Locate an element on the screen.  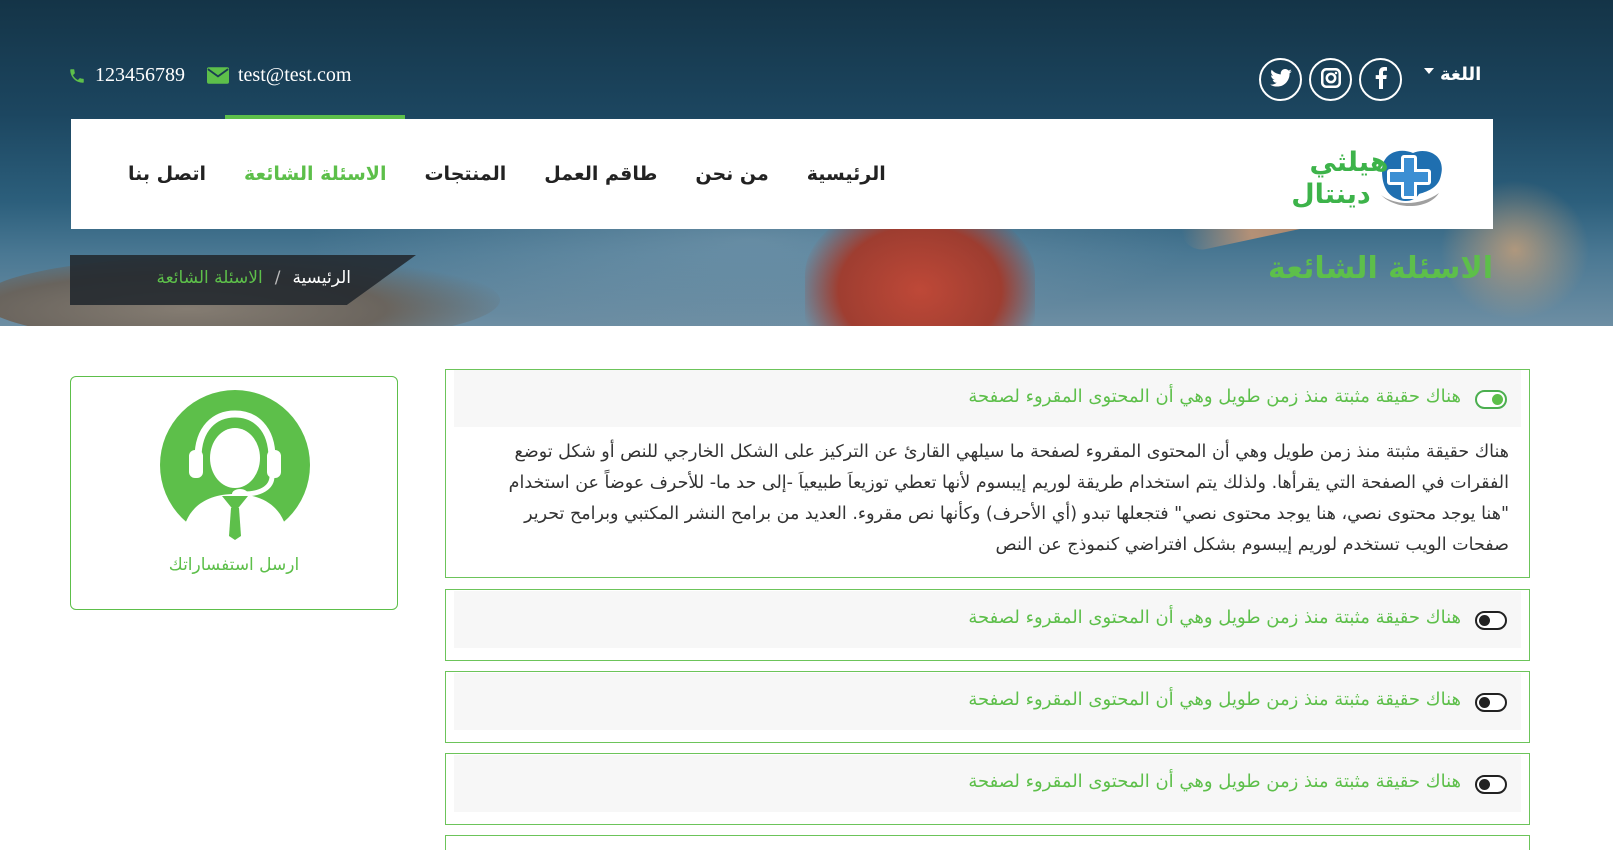
top-bar: 123456789 test@test.com اللغة is located at coordinates (806, 81).